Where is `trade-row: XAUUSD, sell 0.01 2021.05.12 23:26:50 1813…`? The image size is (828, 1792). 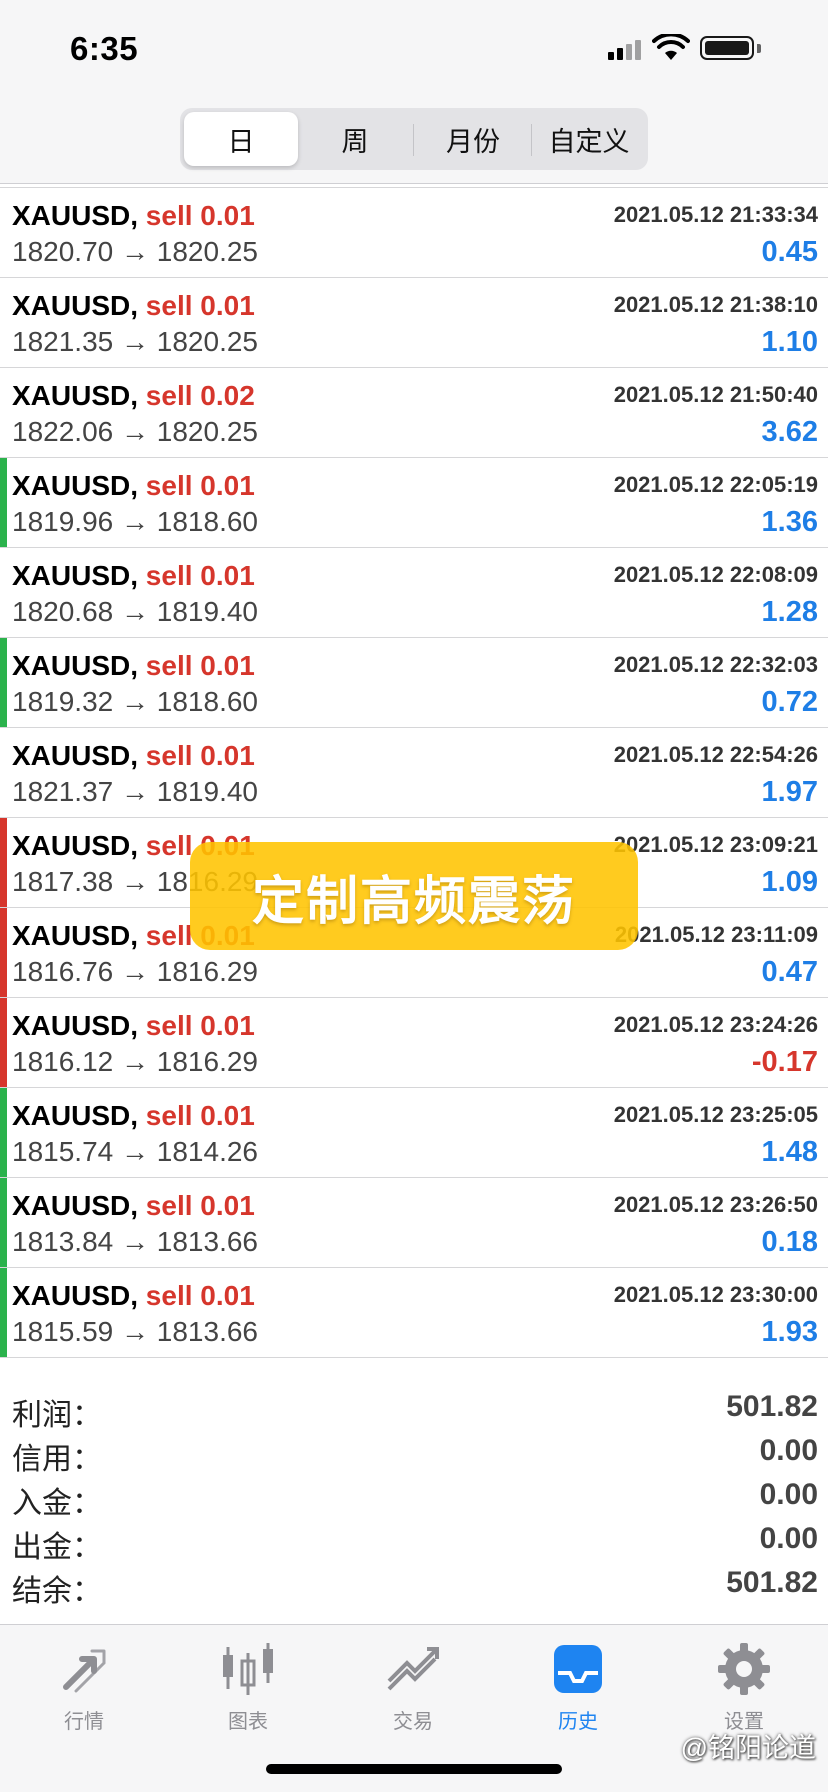 trade-row: XAUUSD, sell 0.01 2021.05.12 23:26:50 1813… is located at coordinates (414, 1223).